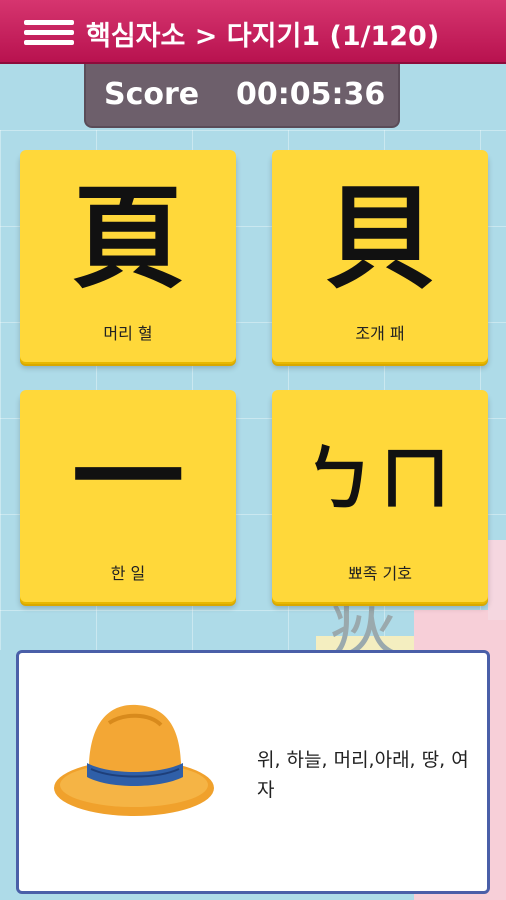  I want to click on answer-card-3: 一 한 일, so click(128, 496).